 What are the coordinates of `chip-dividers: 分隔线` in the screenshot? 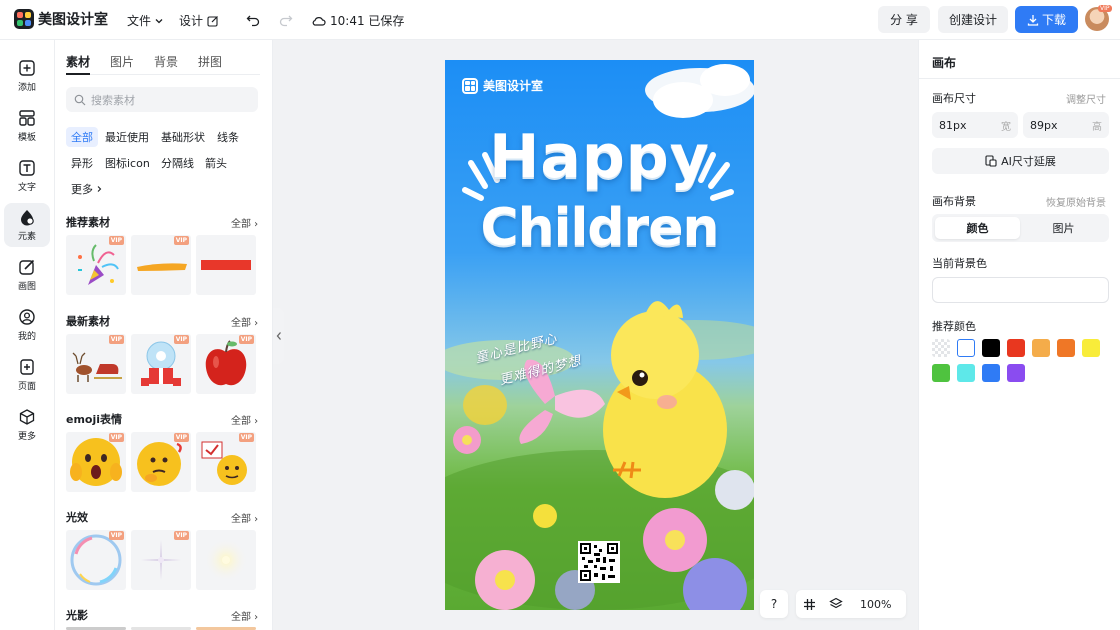 It's located at (177, 163).